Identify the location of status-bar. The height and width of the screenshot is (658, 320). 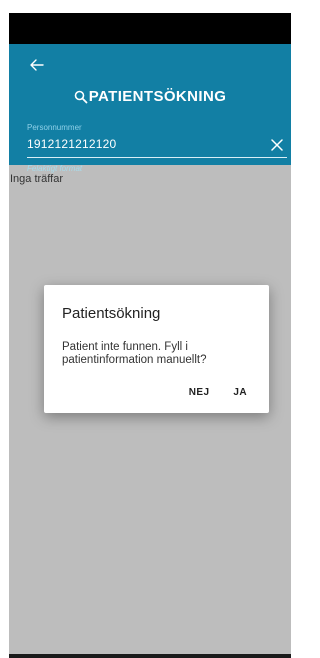
(150, 28).